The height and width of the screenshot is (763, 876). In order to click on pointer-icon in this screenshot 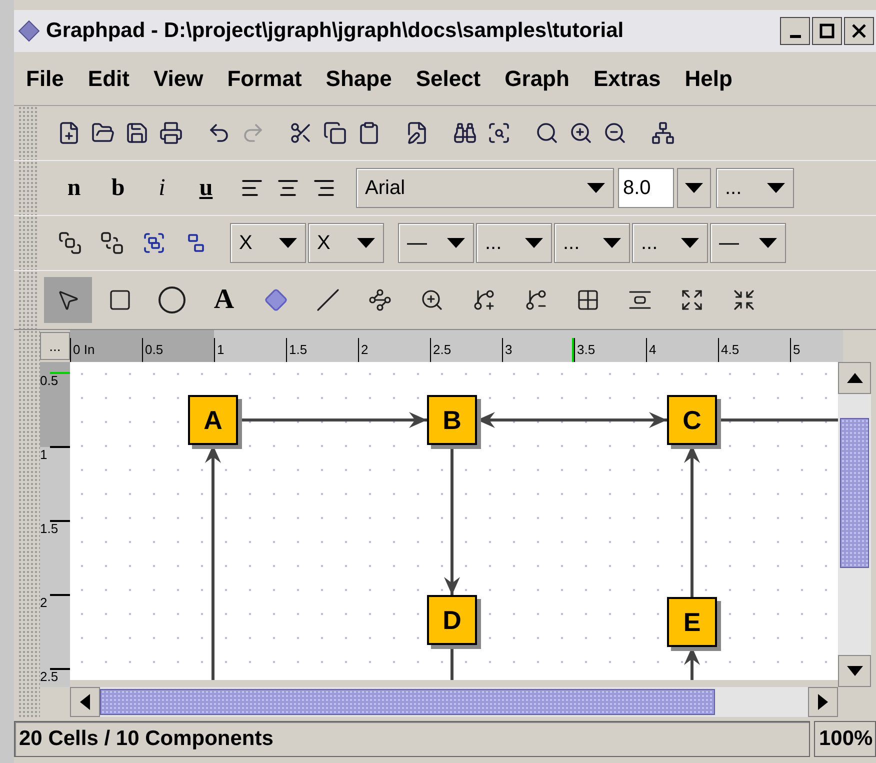, I will do `click(68, 300)`.